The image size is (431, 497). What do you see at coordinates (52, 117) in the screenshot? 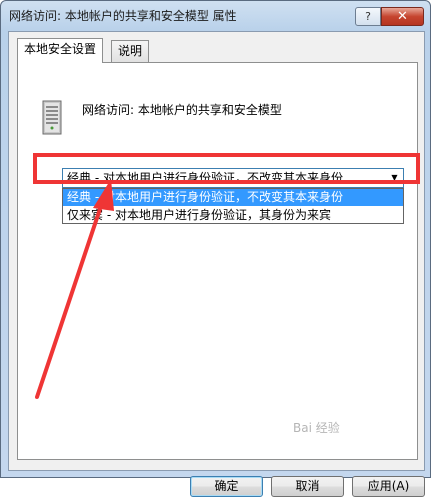
I see `server-icon` at bounding box center [52, 117].